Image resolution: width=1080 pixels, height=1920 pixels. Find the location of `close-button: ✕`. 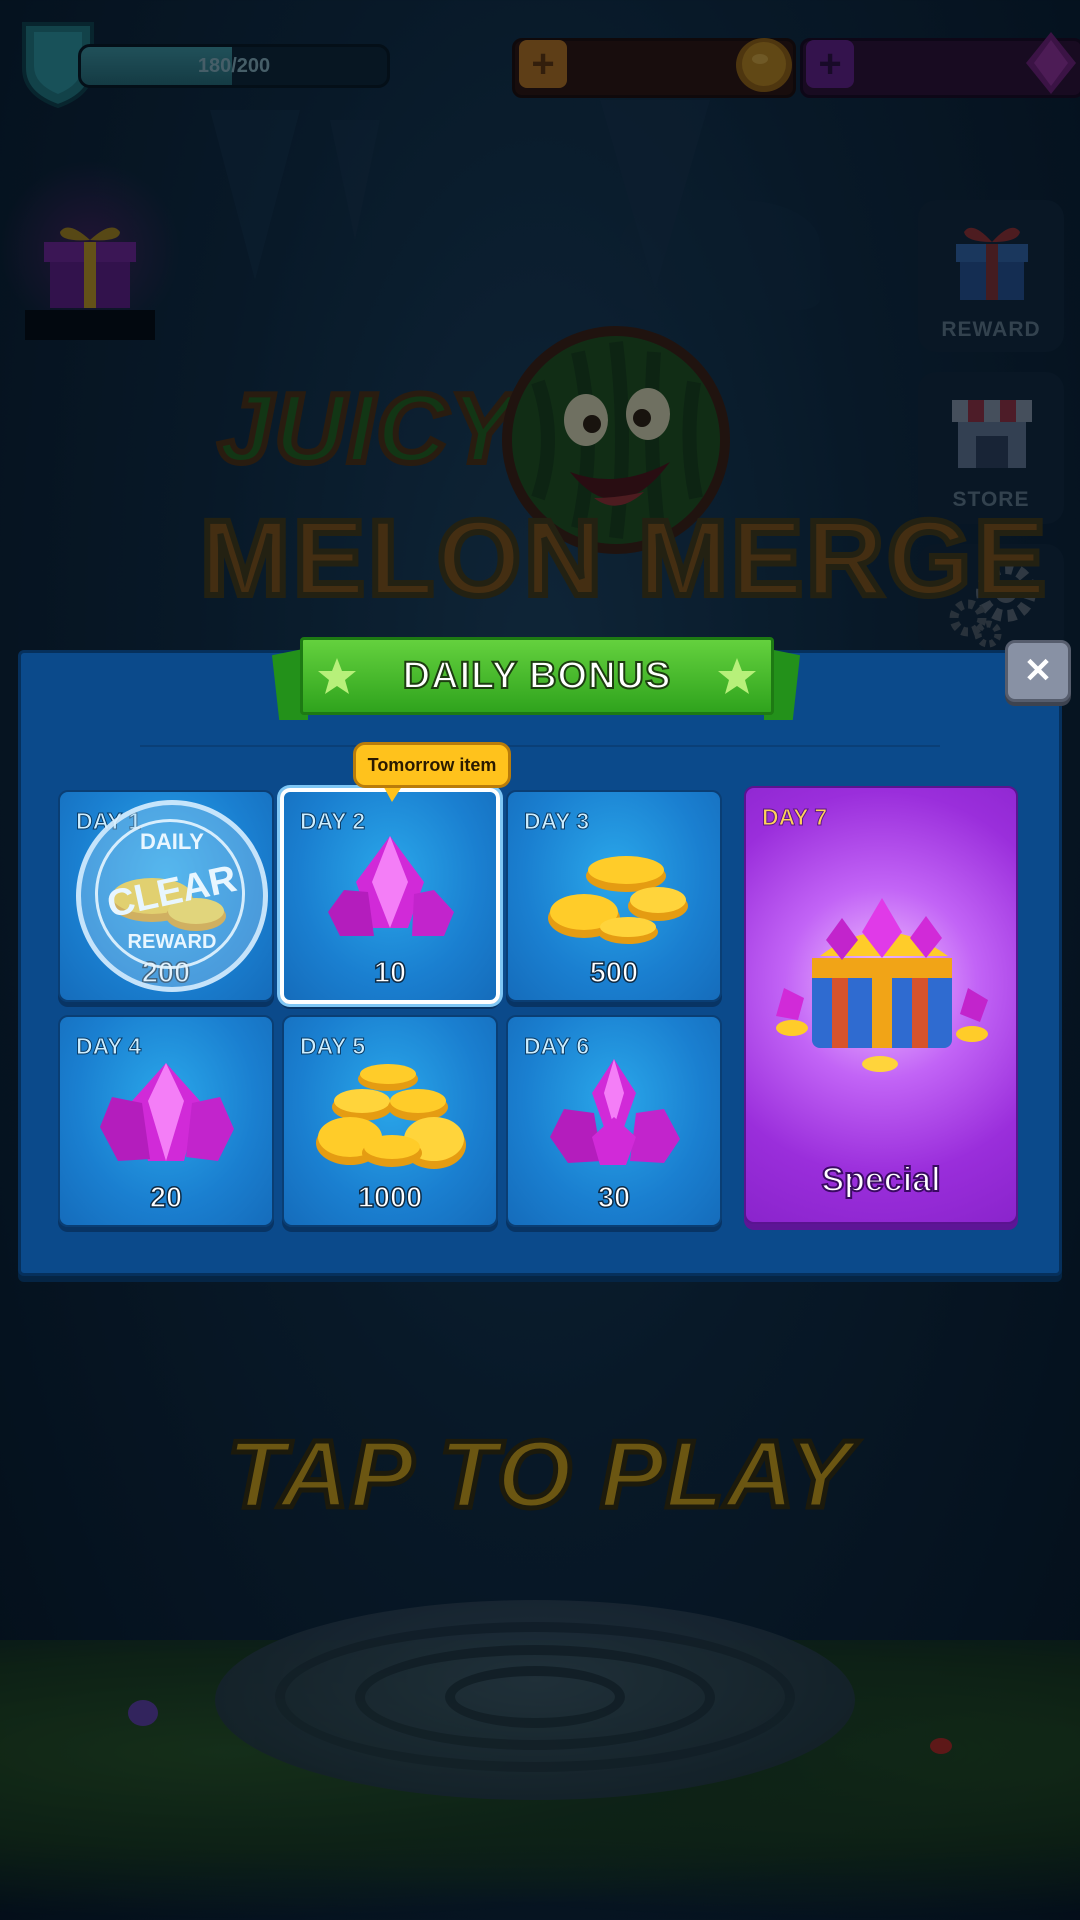

close-button: ✕ is located at coordinates (1038, 671).